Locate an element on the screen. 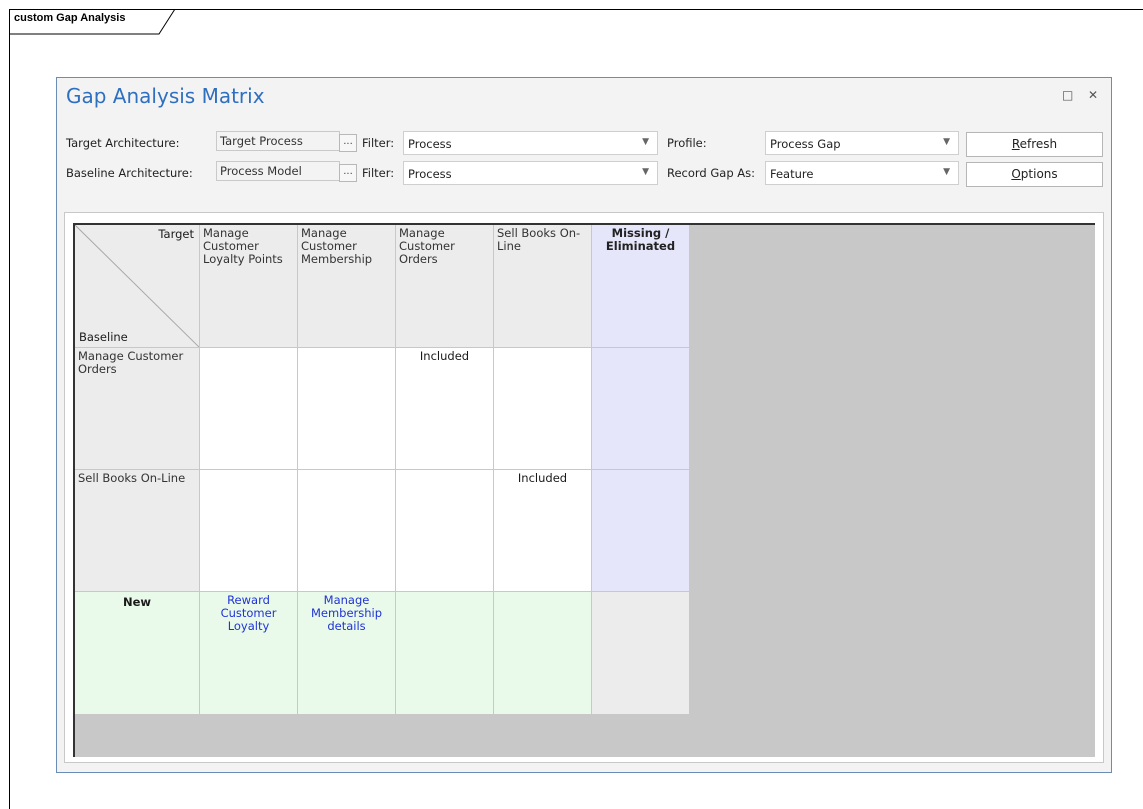  profile-select: Process Gap ▼ is located at coordinates (862, 143).